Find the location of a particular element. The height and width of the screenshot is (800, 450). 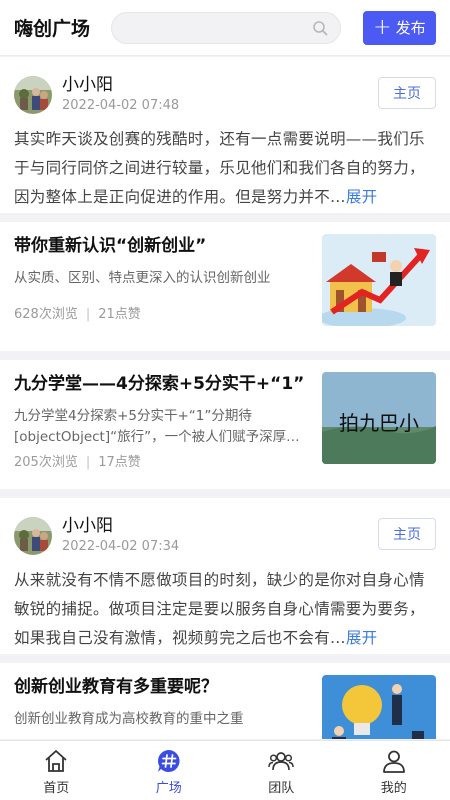

like-count: 21点赞 is located at coordinates (119, 314).